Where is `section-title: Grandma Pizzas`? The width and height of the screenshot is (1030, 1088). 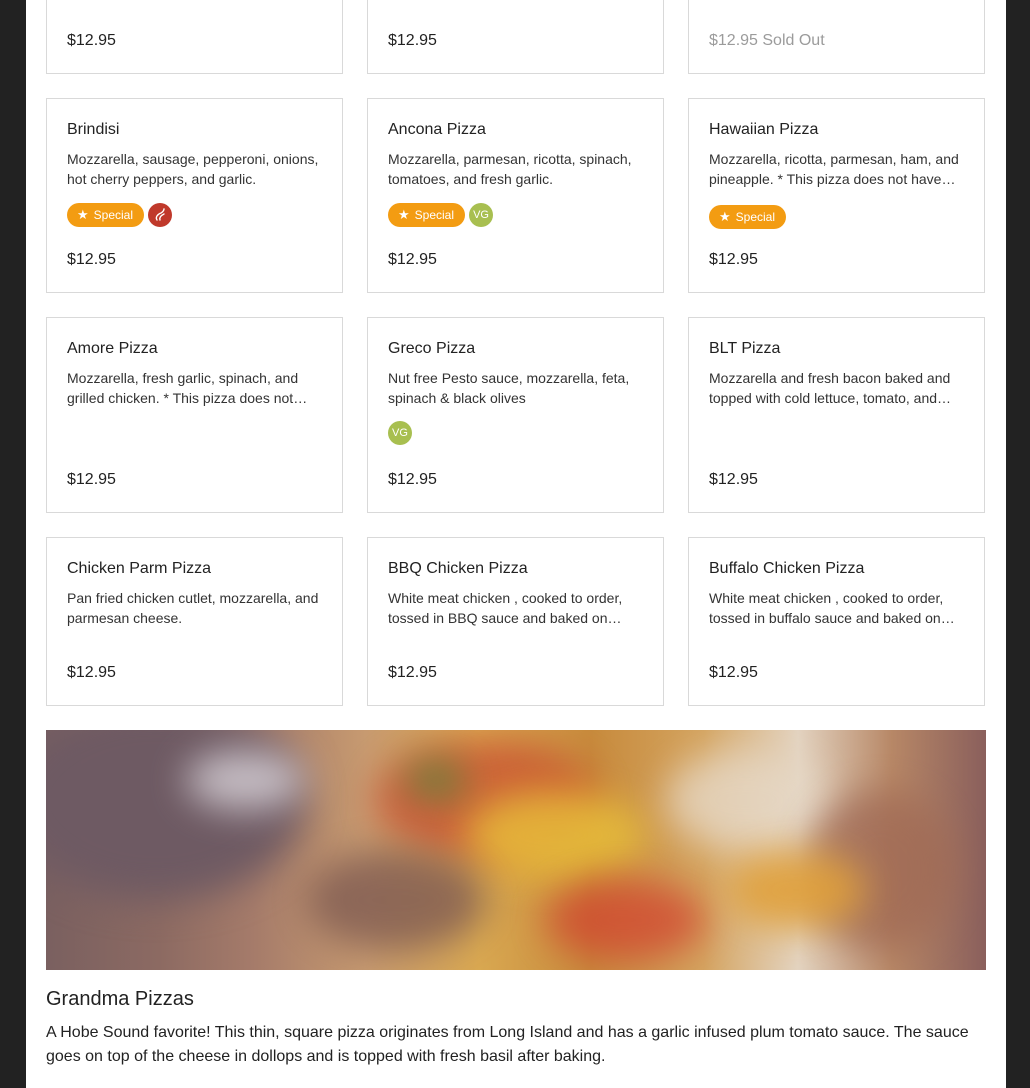 section-title: Grandma Pizzas is located at coordinates (120, 999).